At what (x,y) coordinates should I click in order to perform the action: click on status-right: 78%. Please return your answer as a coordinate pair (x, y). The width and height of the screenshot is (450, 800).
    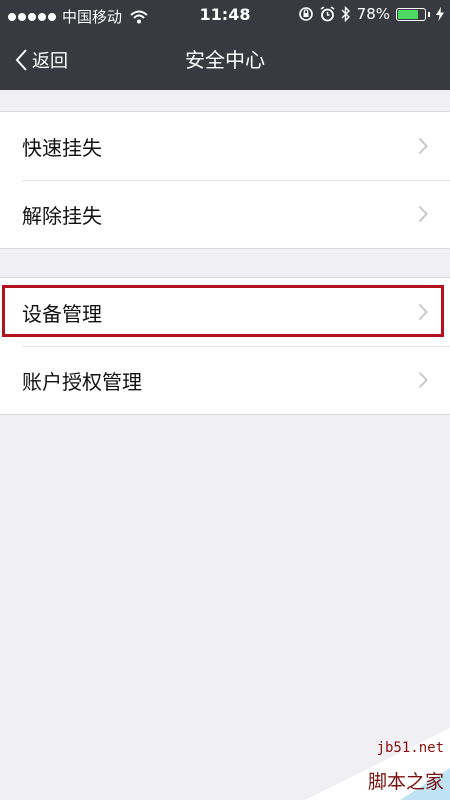
    Looking at the image, I should click on (371, 14).